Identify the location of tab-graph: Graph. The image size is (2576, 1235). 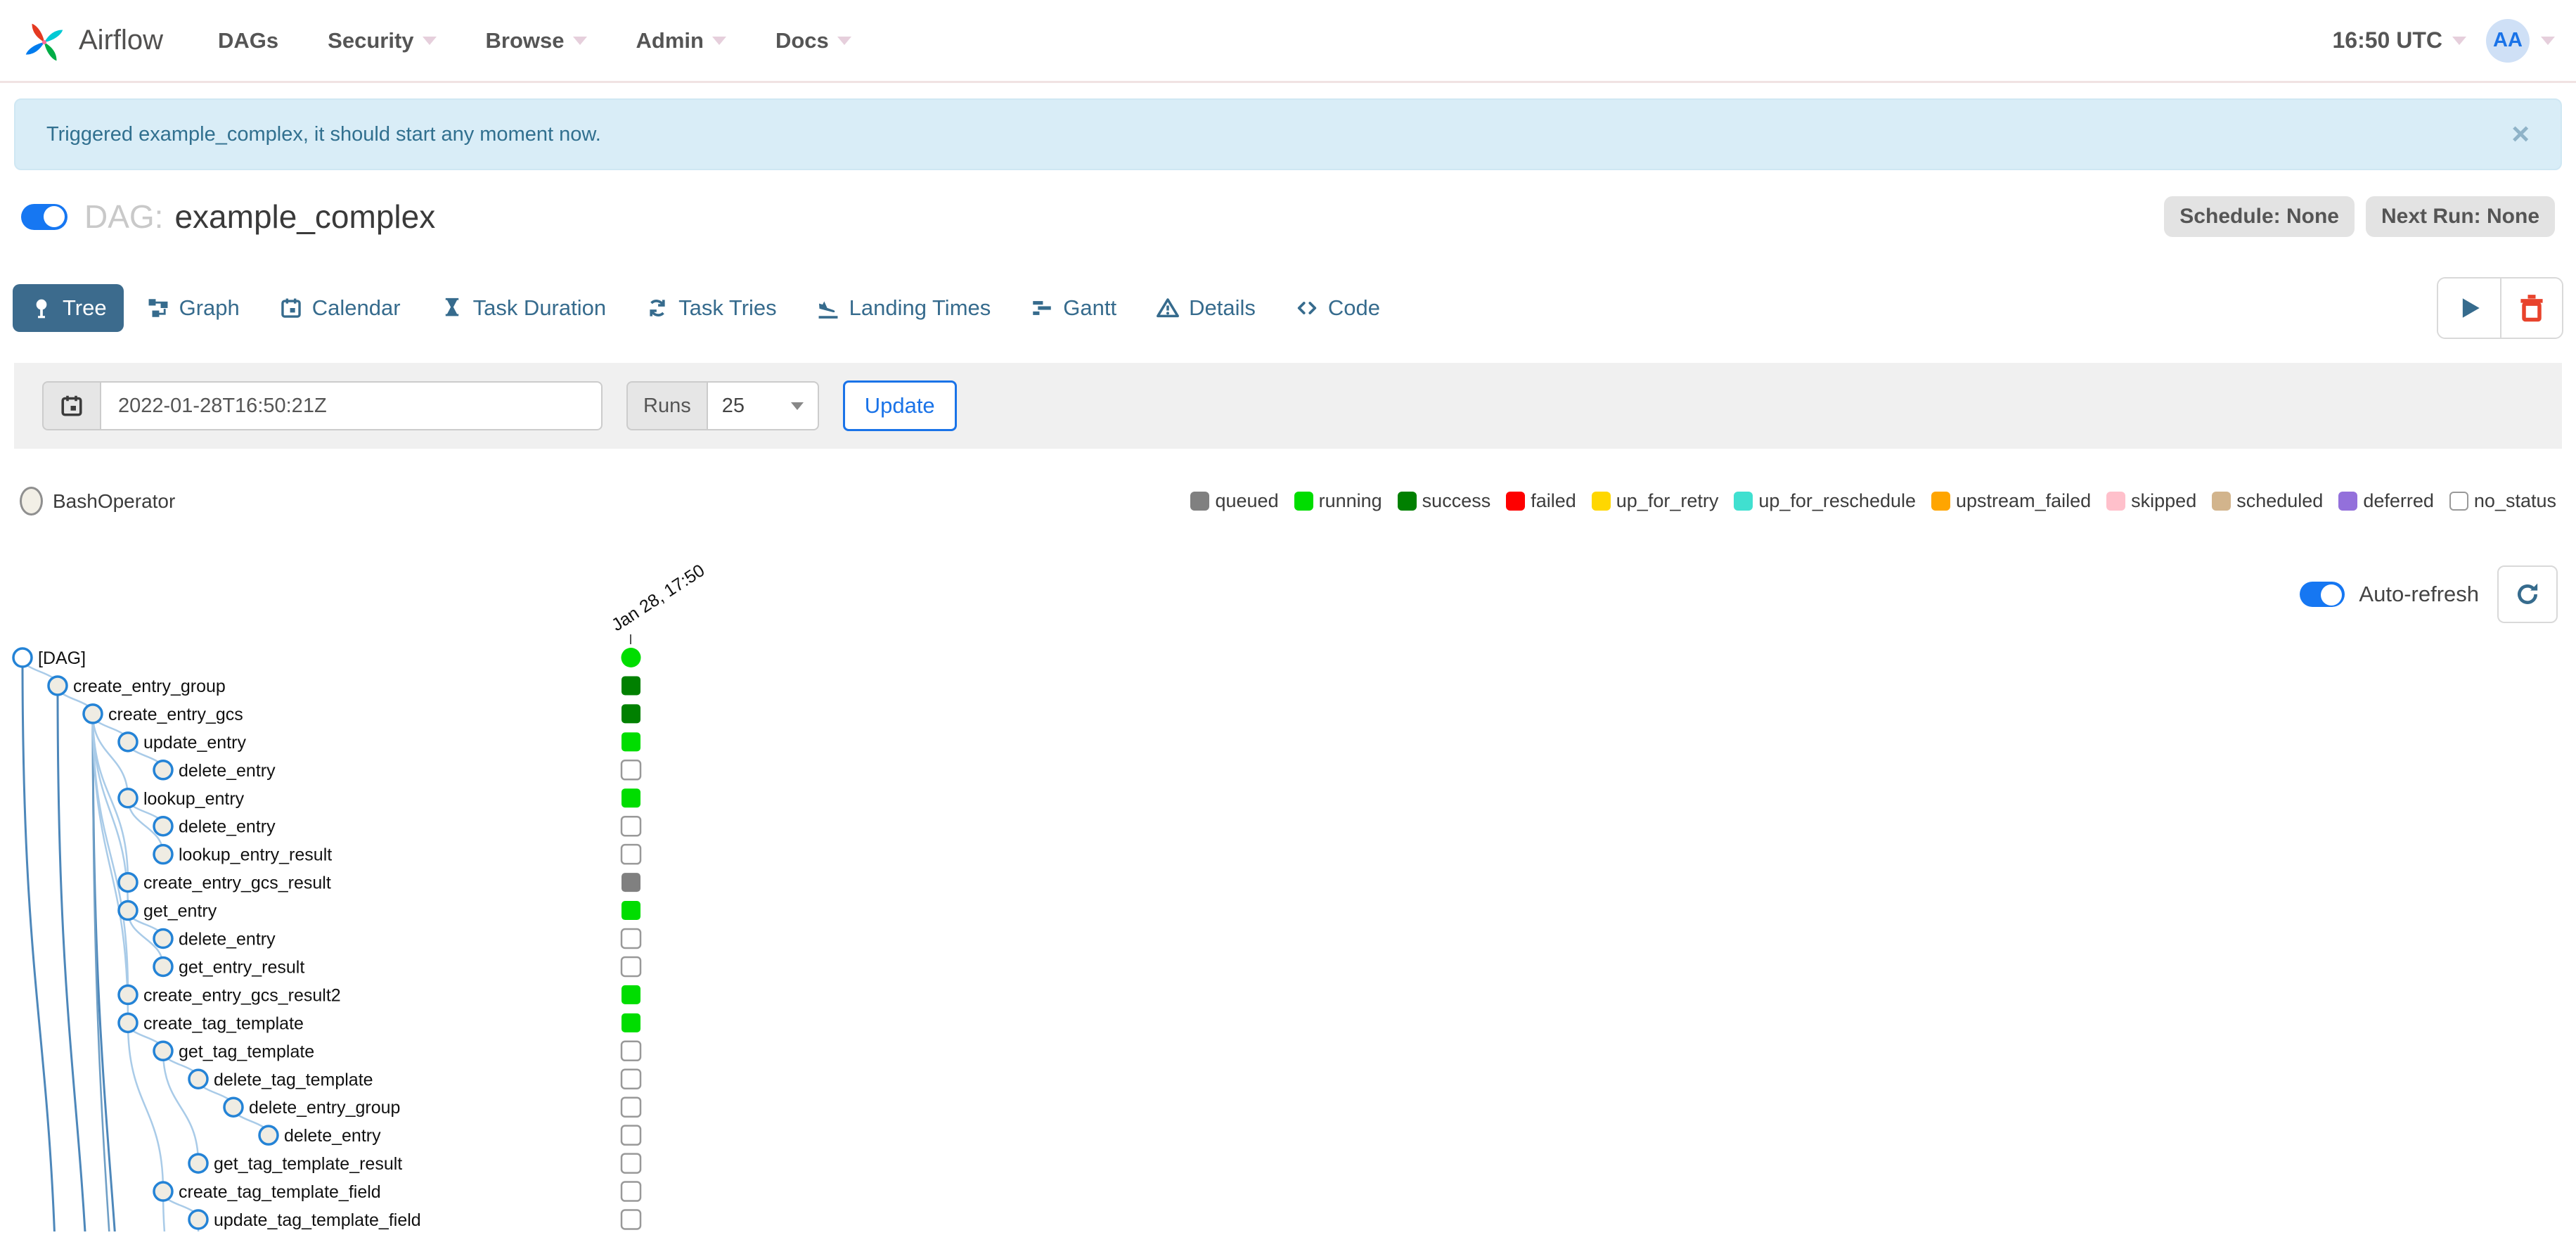
(193, 308).